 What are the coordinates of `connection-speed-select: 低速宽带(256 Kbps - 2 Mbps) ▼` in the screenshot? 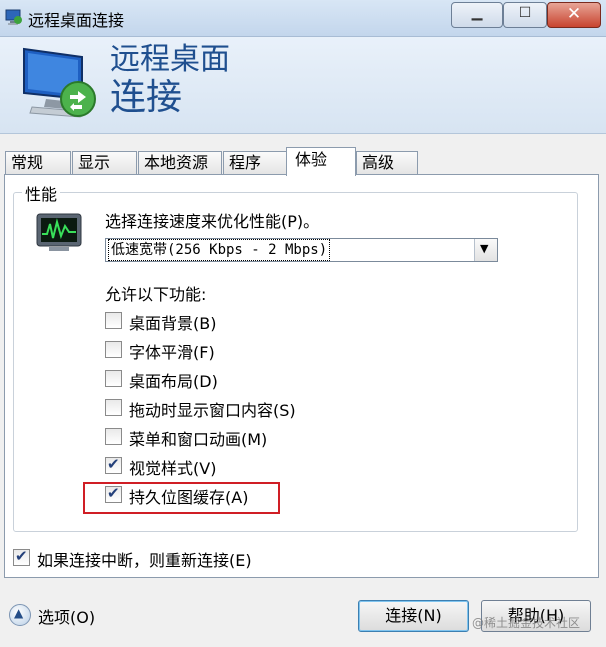 It's located at (301, 250).